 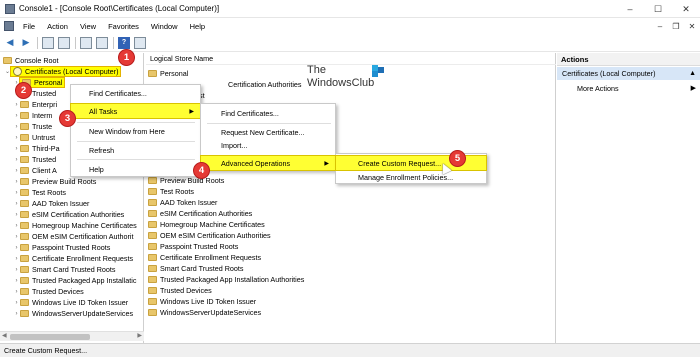 I want to click on tree-item: › Passpoint Trusted Roots, so click(x=62, y=247).